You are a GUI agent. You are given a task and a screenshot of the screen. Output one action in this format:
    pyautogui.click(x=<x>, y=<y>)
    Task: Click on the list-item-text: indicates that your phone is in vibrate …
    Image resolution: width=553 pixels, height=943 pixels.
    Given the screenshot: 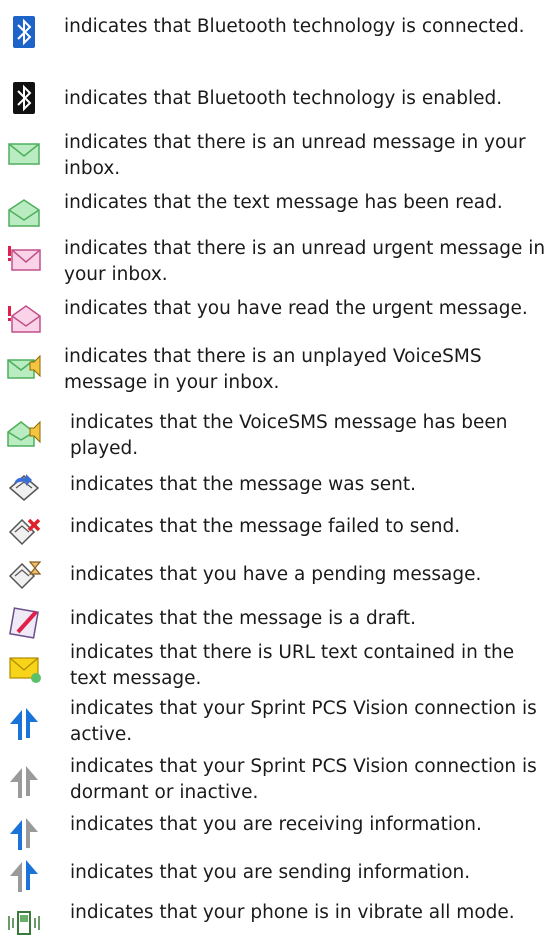 What is the action you would take?
    pyautogui.click(x=292, y=912)
    